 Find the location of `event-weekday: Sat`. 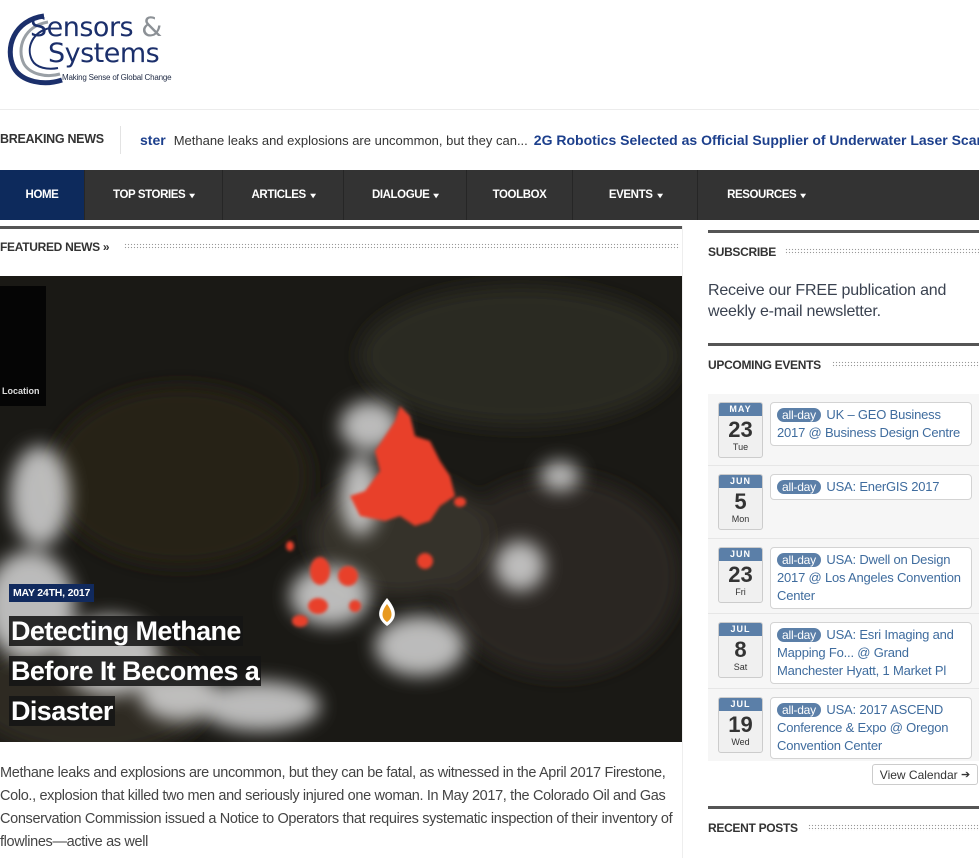

event-weekday: Sat is located at coordinates (740, 667).